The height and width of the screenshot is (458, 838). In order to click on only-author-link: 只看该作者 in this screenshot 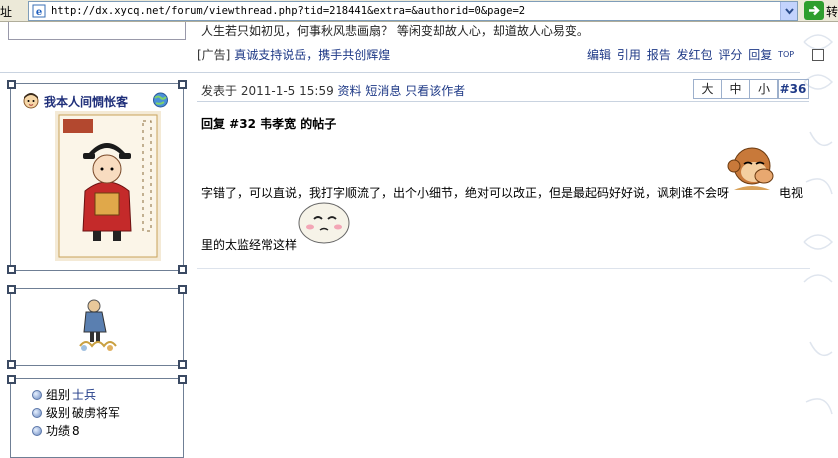, I will do `click(435, 91)`.